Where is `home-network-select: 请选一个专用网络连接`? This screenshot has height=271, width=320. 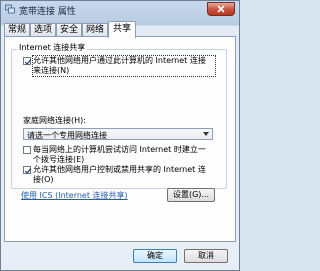 home-network-select: 请选一个专用网络连接 is located at coordinates (118, 134).